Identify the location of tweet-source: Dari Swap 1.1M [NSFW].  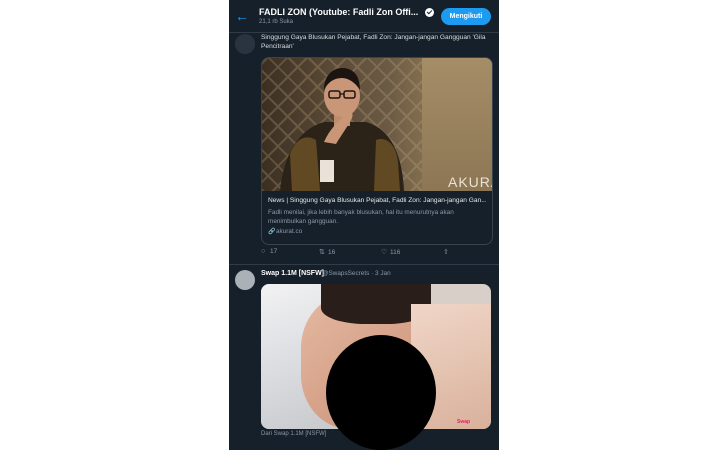
(294, 434).